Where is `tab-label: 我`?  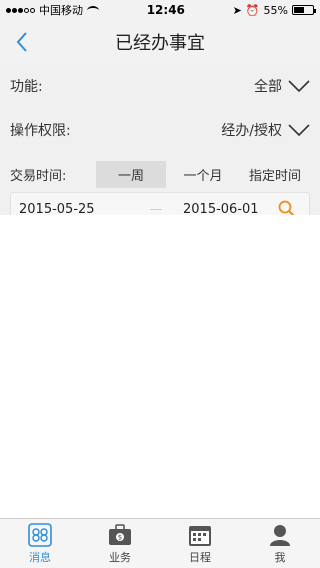 tab-label: 我 is located at coordinates (280, 557).